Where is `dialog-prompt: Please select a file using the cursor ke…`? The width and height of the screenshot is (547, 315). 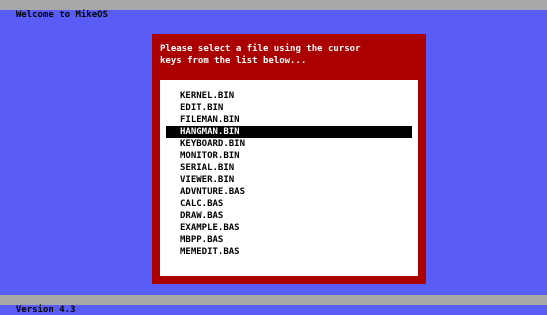
dialog-prompt: Please select a file using the cursor ke… is located at coordinates (260, 55).